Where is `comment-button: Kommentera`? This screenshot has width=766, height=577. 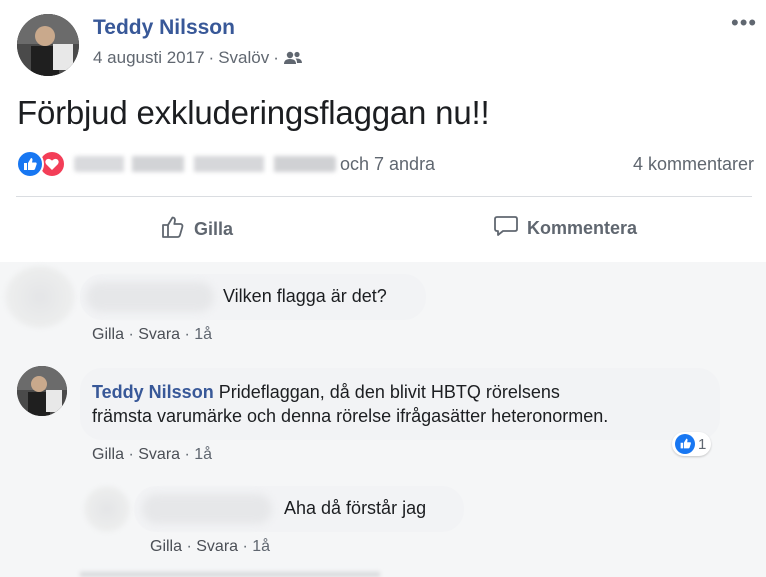
comment-button: Kommentera is located at coordinates (565, 228).